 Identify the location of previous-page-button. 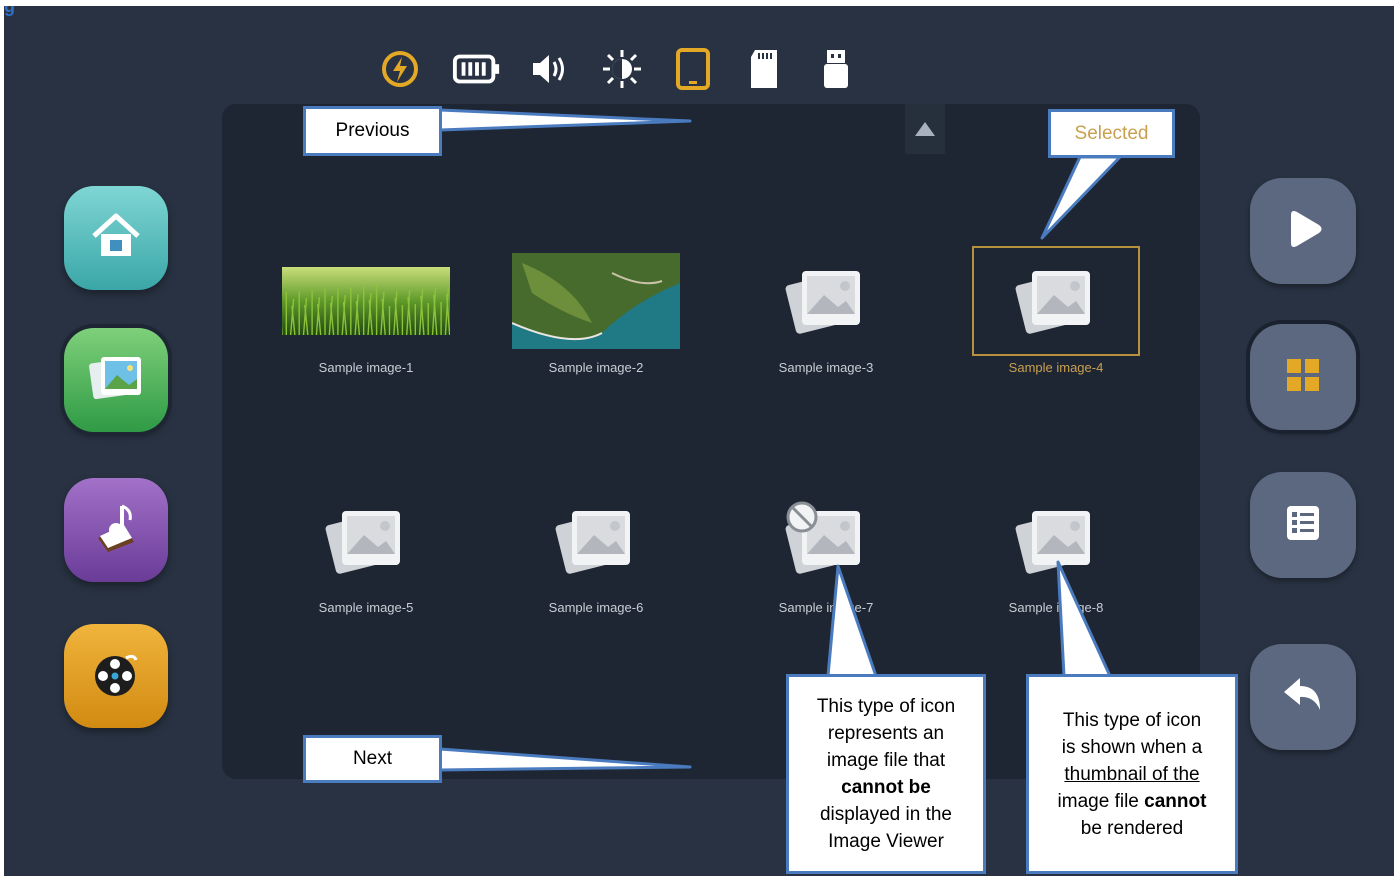
(925, 129).